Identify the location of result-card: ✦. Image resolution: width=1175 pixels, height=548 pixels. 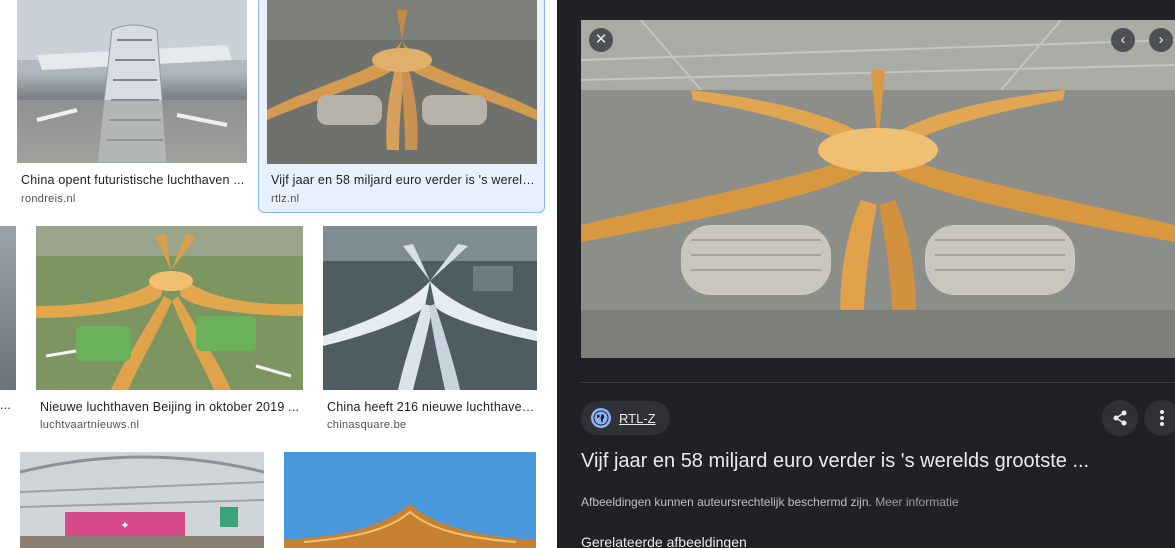
(142, 500).